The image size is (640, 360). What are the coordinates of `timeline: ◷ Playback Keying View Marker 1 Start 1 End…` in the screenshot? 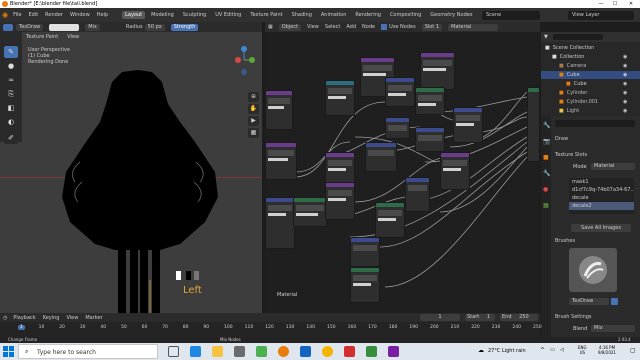 It's located at (271, 325).